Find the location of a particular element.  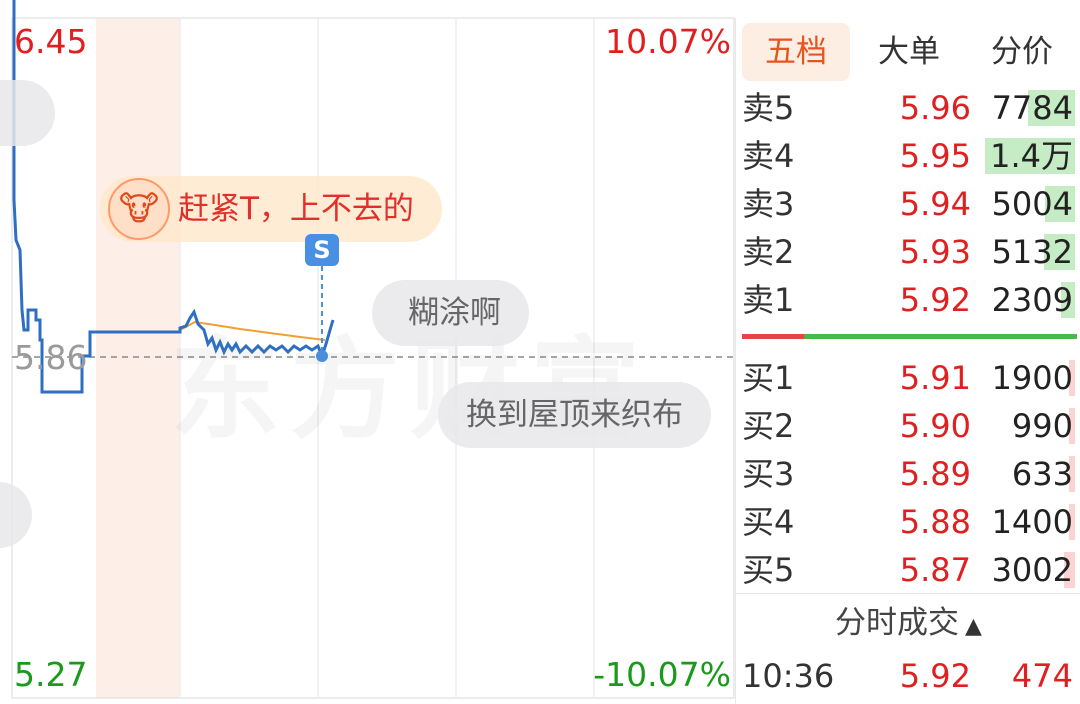

level-price: 5.92 is located at coordinates (935, 300).